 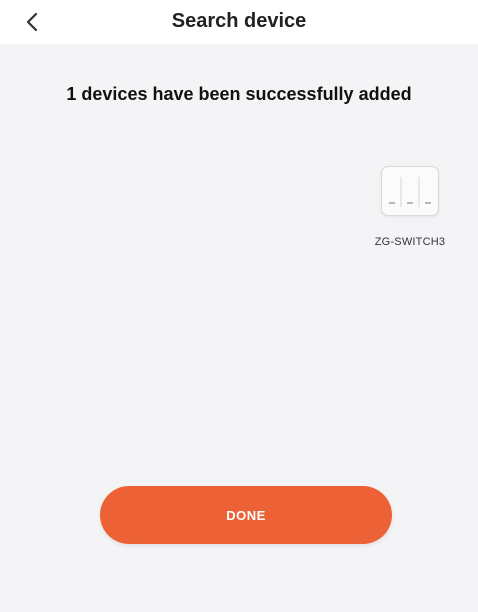 What do you see at coordinates (239, 94) in the screenshot?
I see `success-message: 1 devices have been successfully added` at bounding box center [239, 94].